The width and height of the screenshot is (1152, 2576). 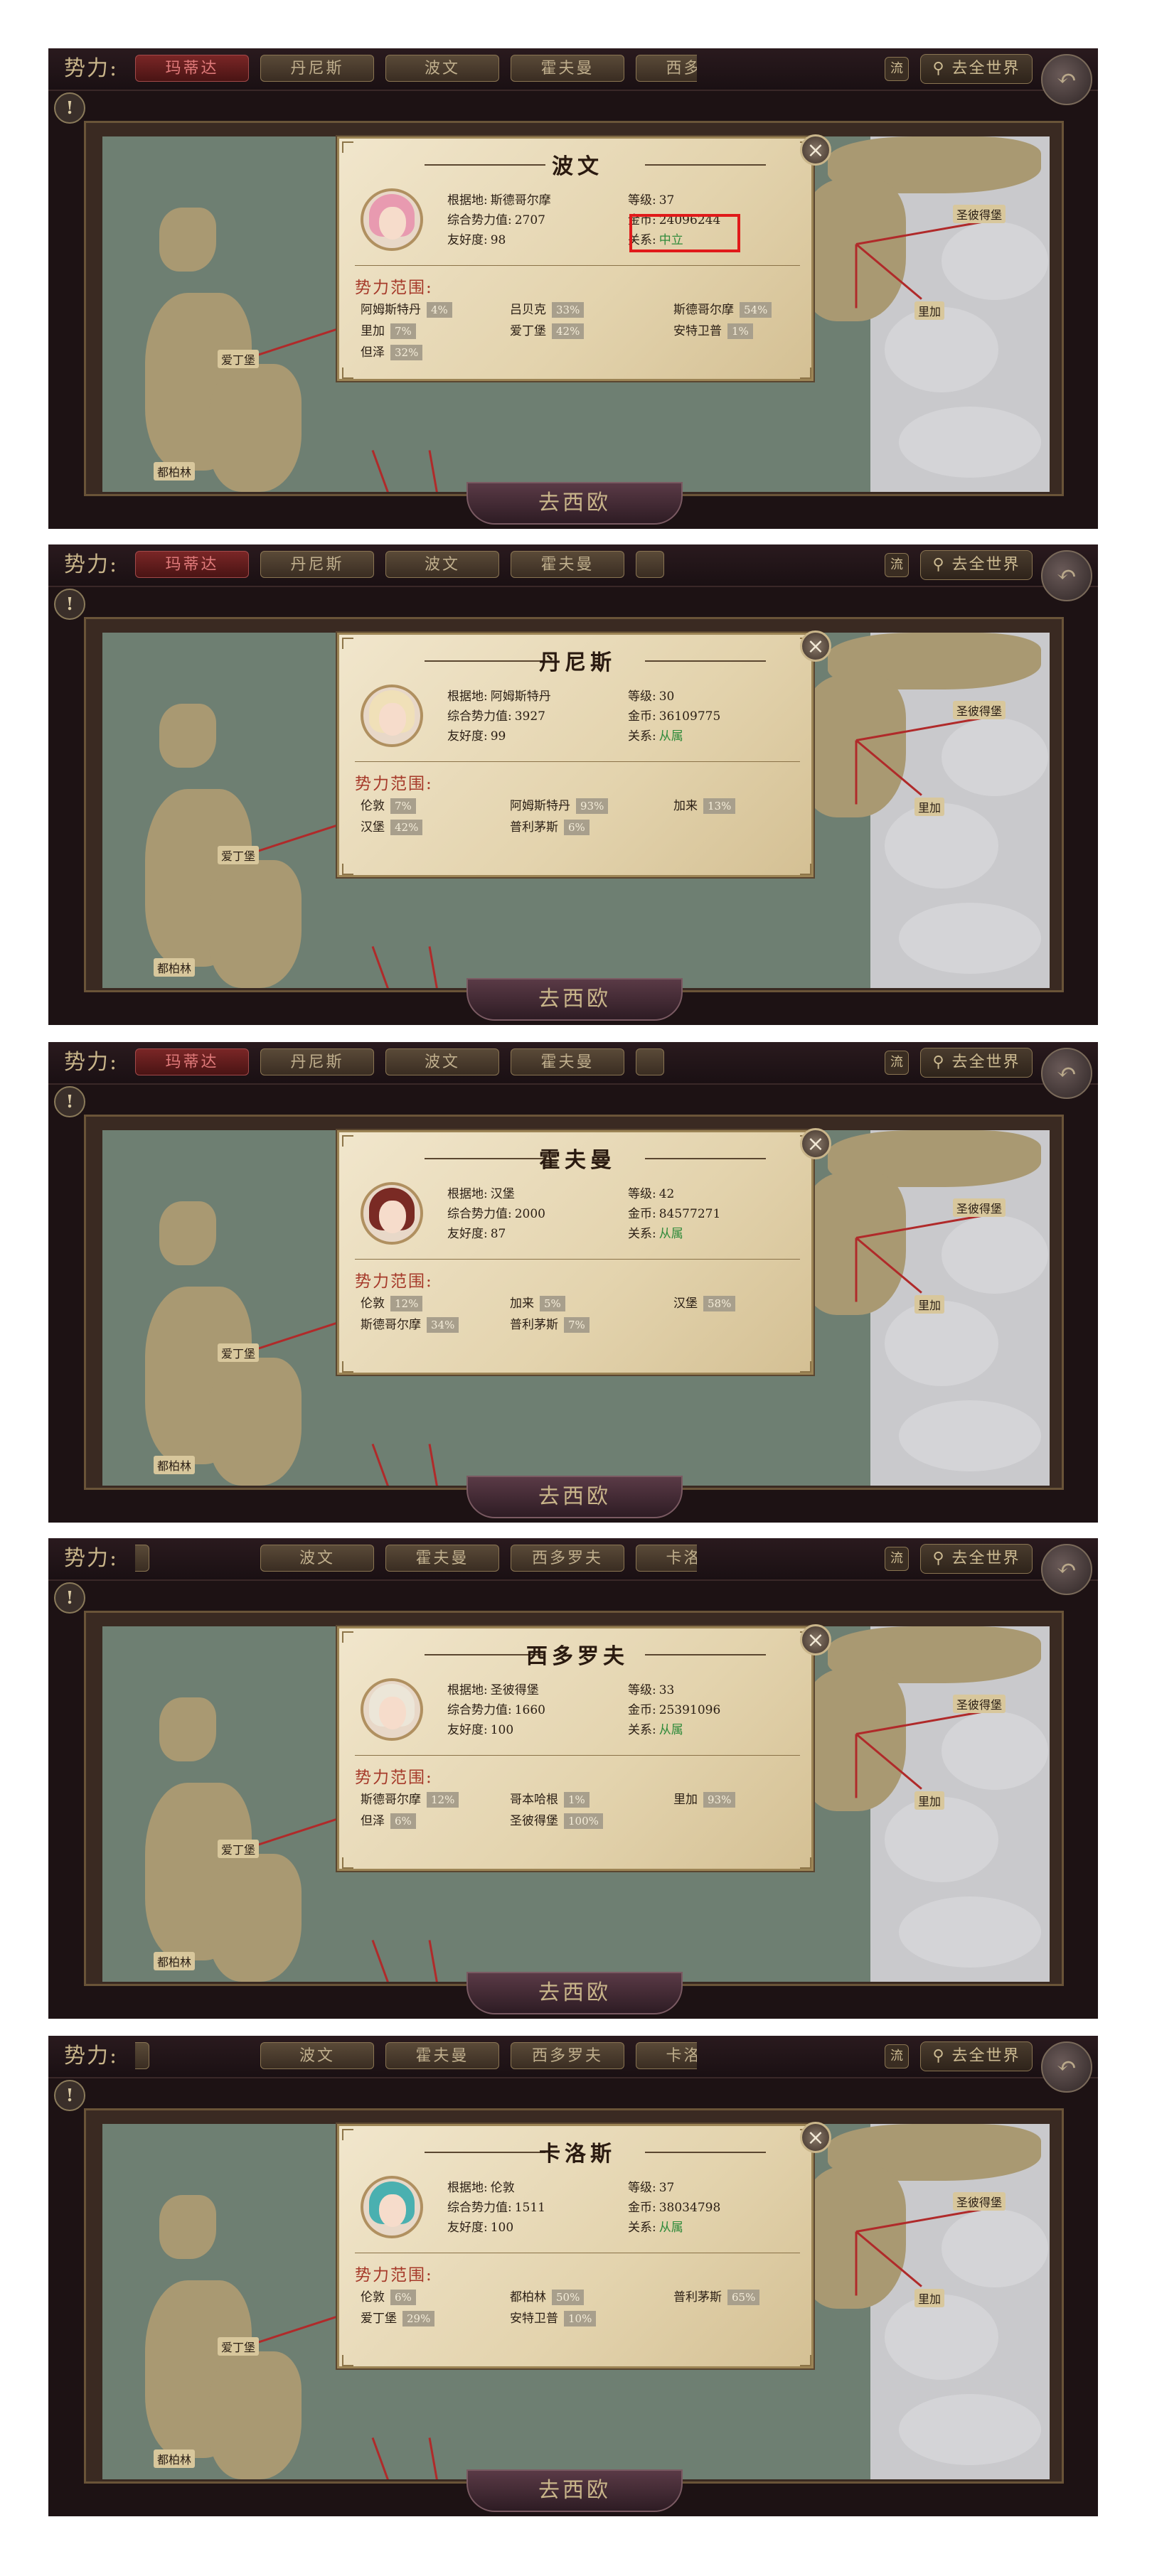 What do you see at coordinates (577, 1160) in the screenshot?
I see `faction-name: 霍夫曼` at bounding box center [577, 1160].